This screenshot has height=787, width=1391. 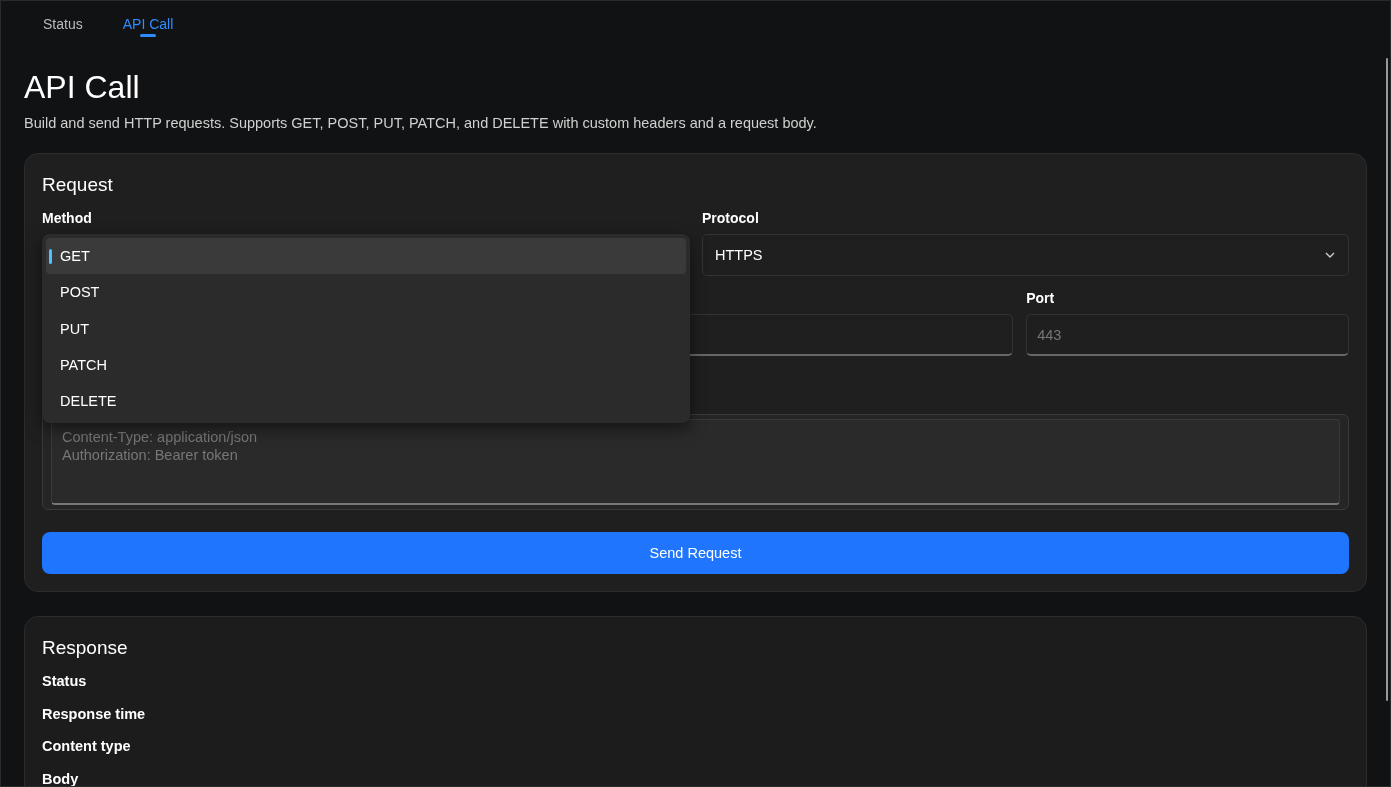 I want to click on field-label: Response time, so click(x=94, y=714).